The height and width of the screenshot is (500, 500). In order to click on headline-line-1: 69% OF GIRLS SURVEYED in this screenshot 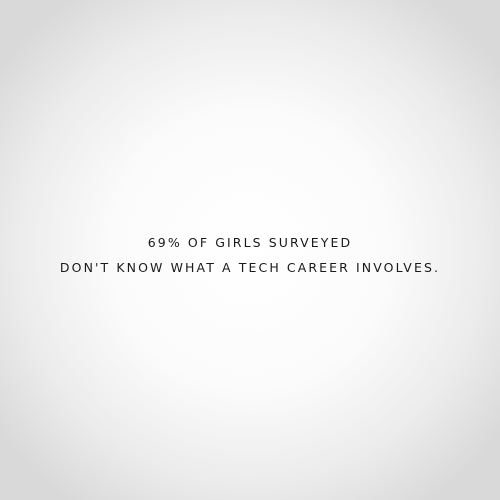, I will do `click(250, 242)`.